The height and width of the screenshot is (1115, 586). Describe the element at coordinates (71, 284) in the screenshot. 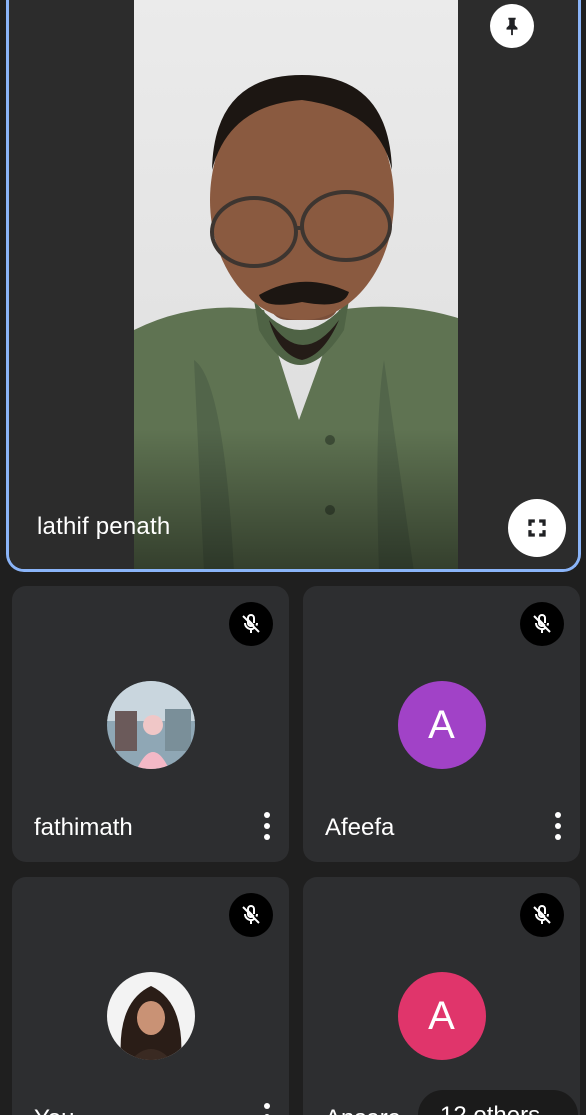

I see `video-letterbox-left` at that location.